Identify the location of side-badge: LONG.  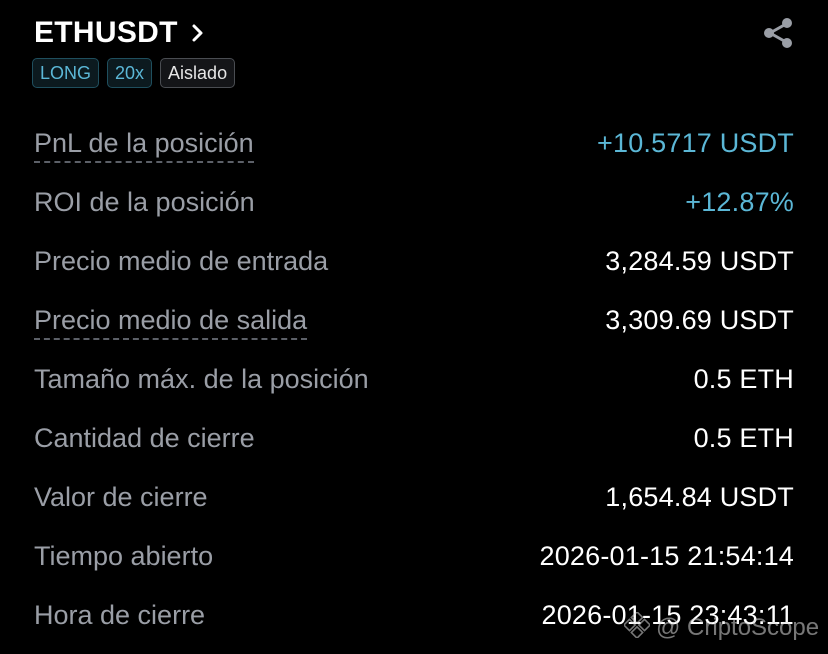
(66, 73).